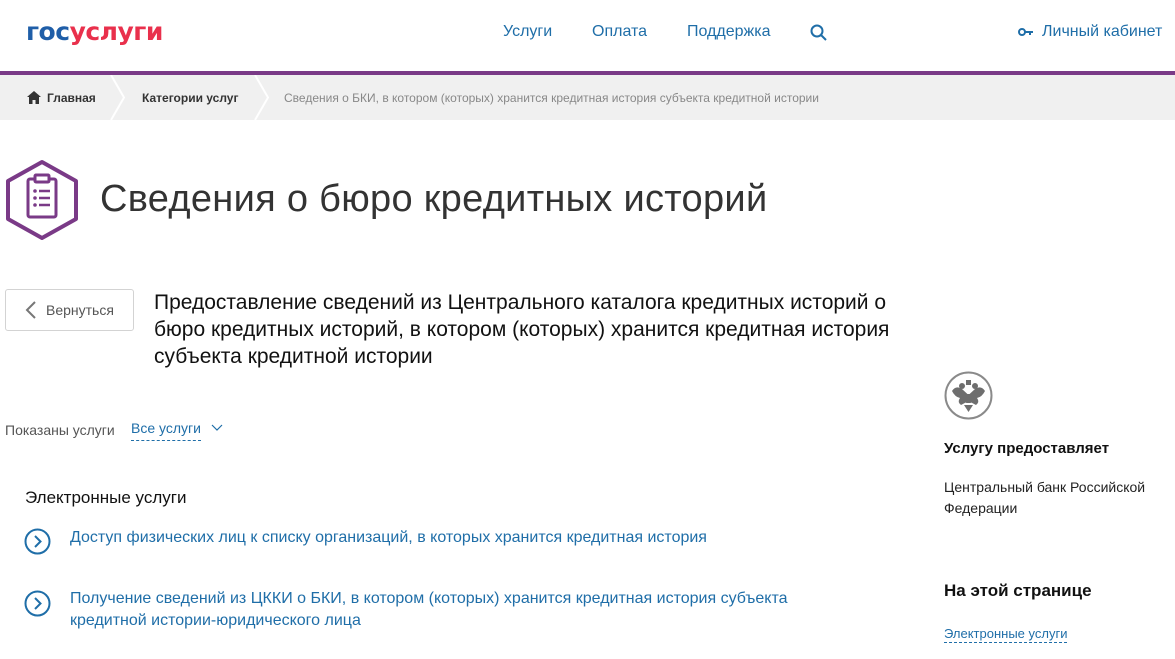 This screenshot has height=659, width=1175. I want to click on breadcrumb-home: Главная, so click(61, 97).